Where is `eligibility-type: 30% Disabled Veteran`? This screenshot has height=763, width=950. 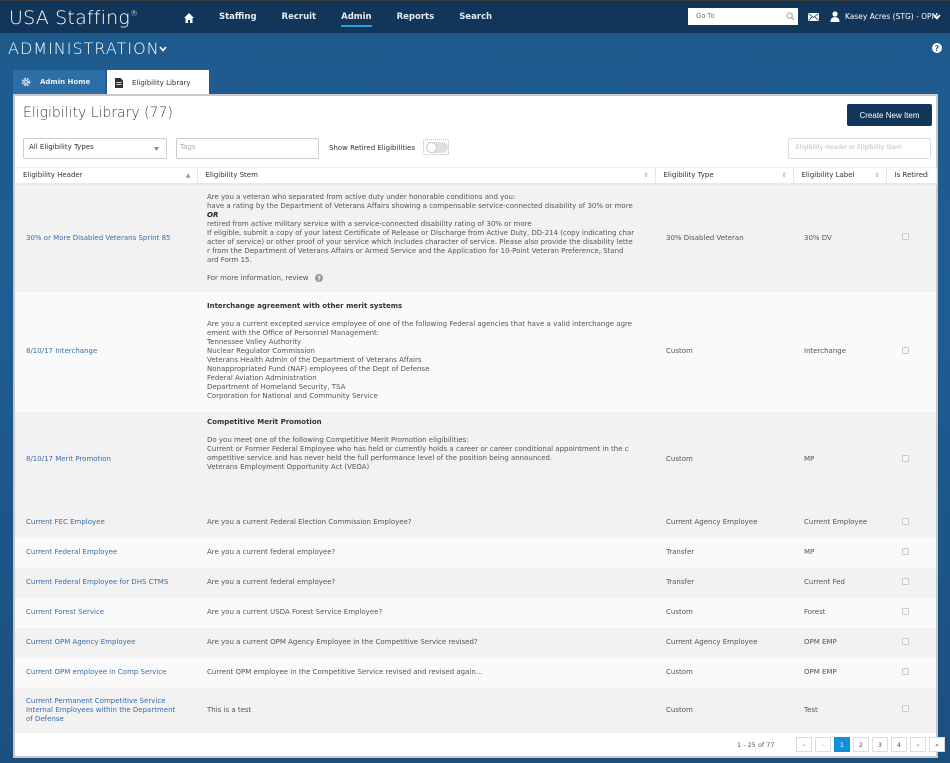 eligibility-type: 30% Disabled Veteran is located at coordinates (724, 237).